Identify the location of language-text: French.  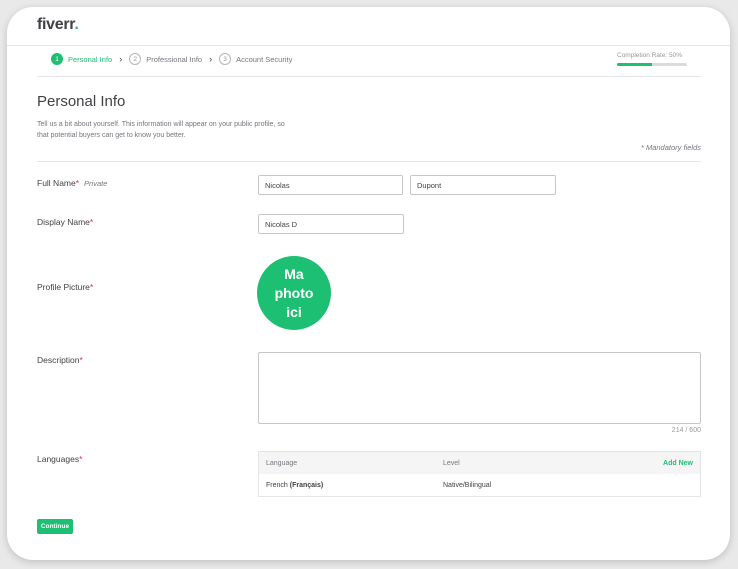
(277, 485).